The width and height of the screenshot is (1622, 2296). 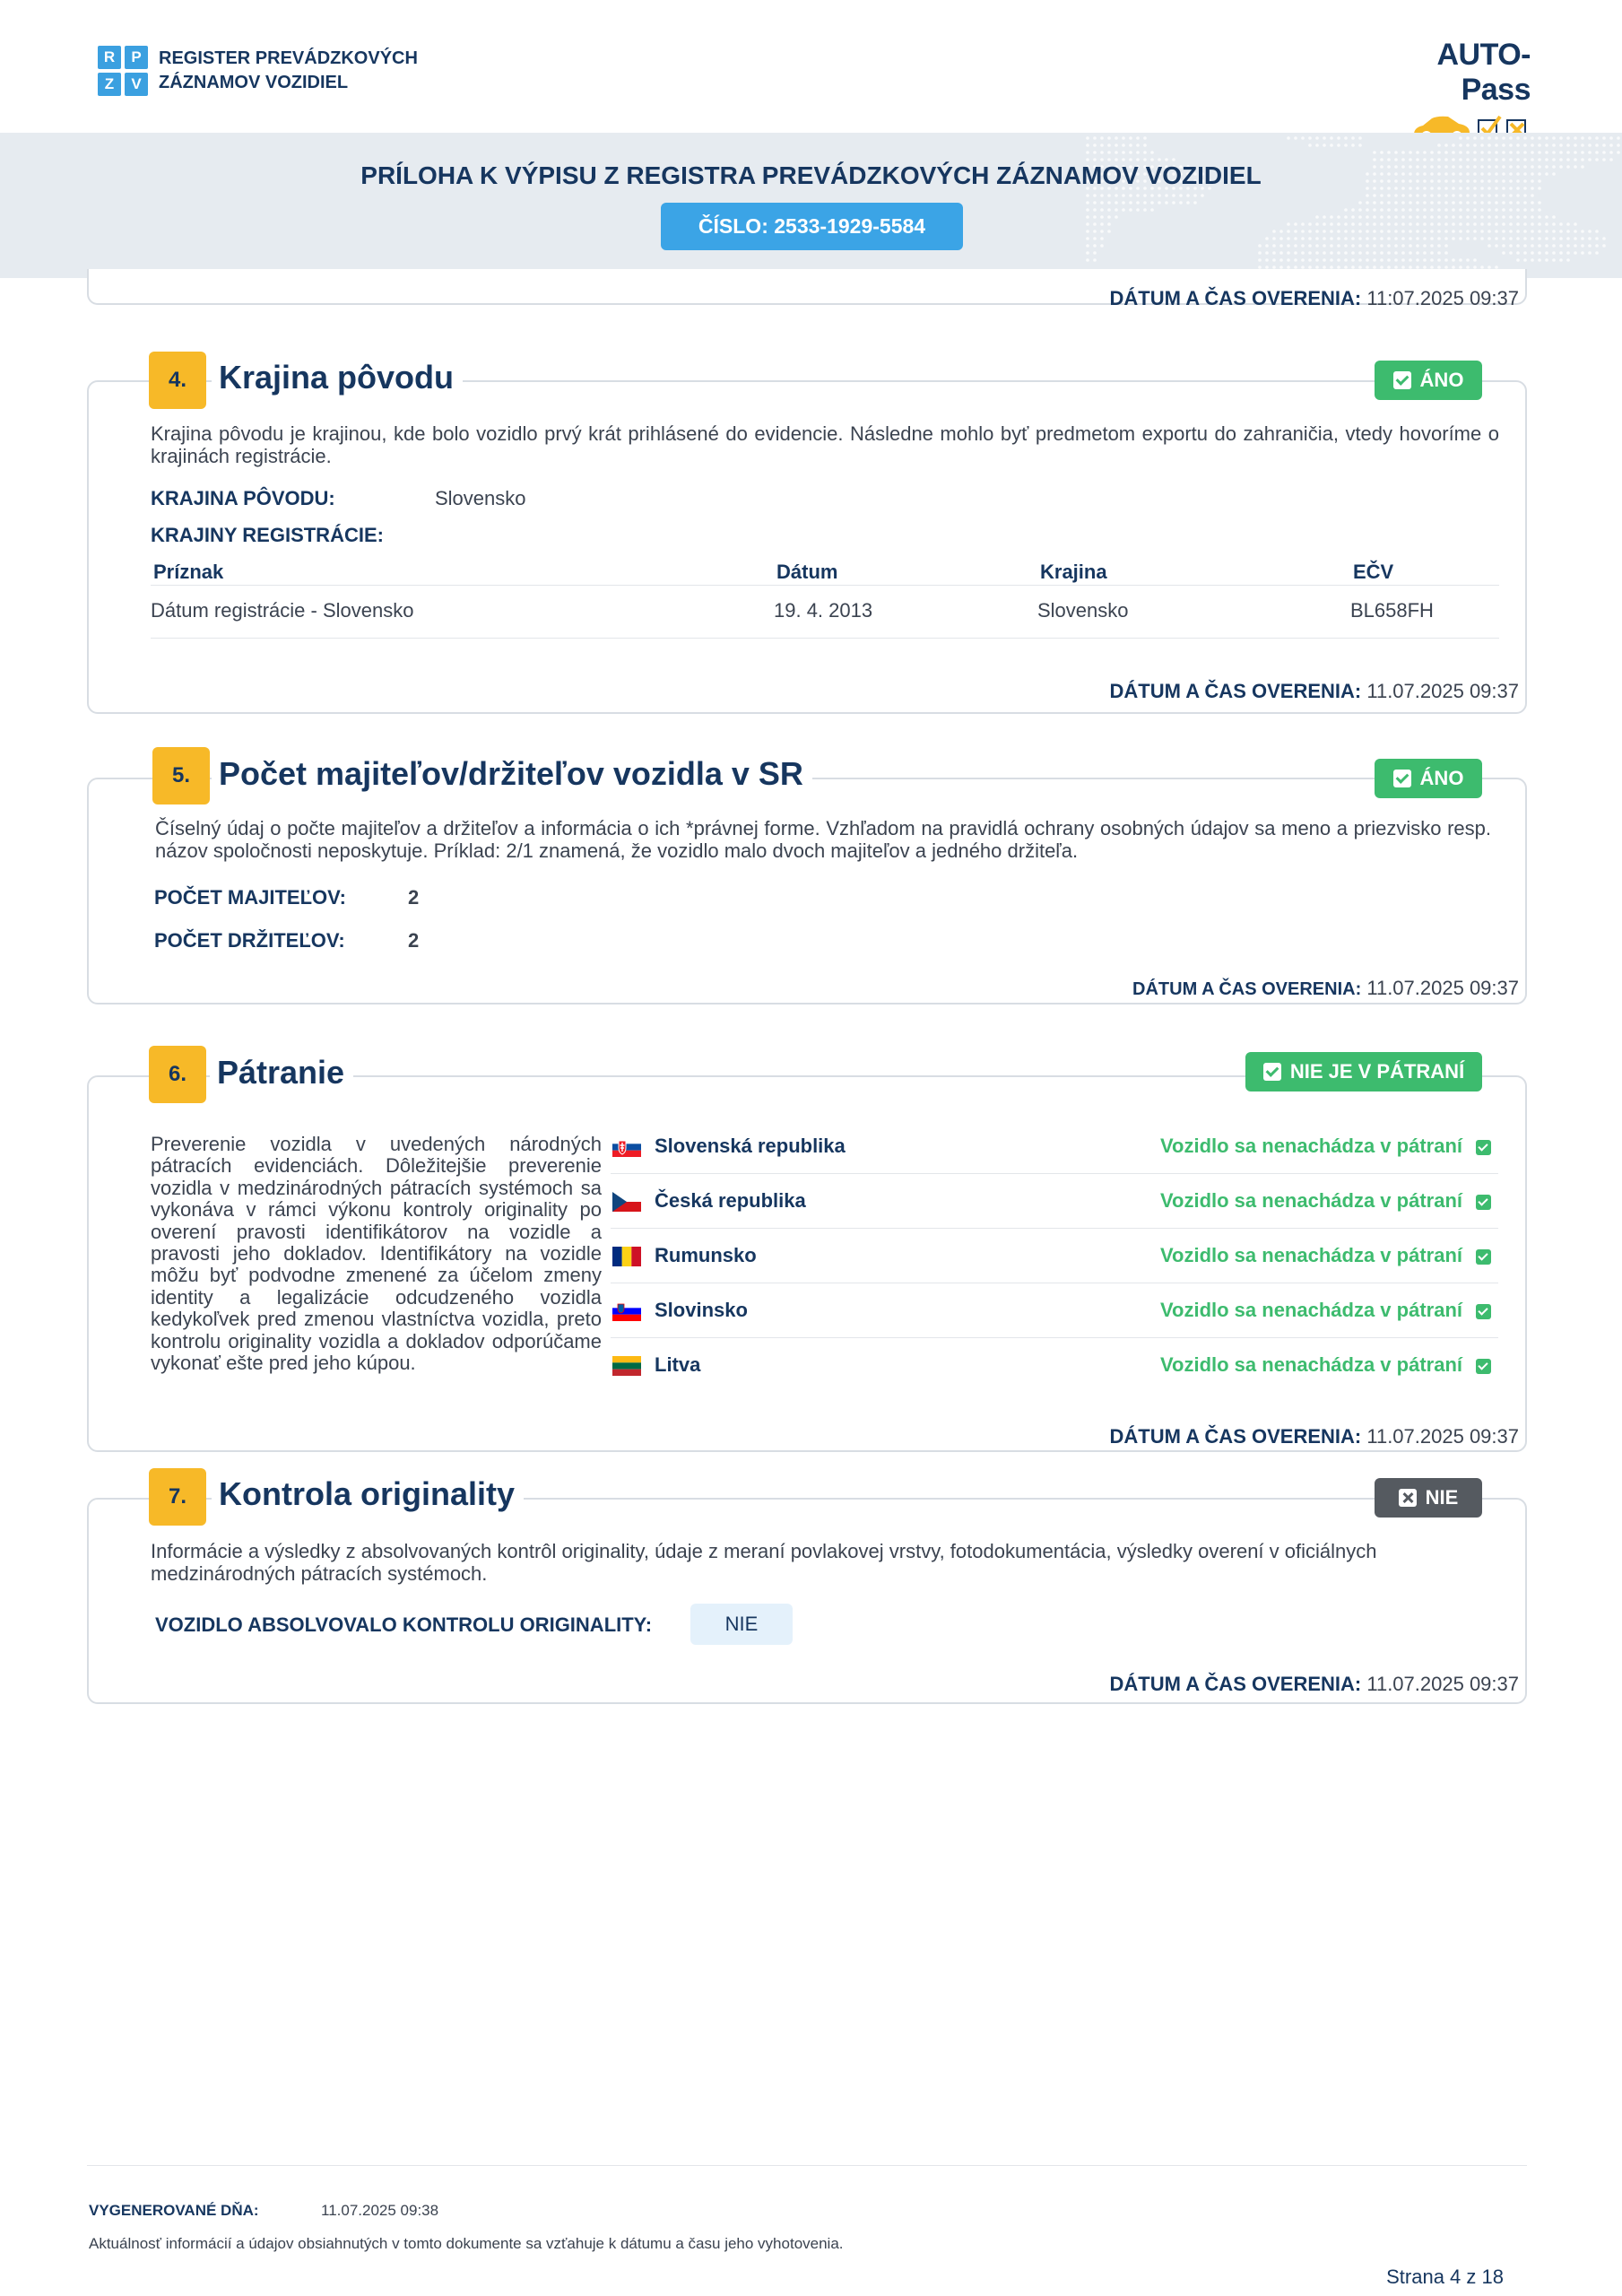 What do you see at coordinates (174, 2210) in the screenshot?
I see `generated-label: VYGENEROVANÉ DŇA:` at bounding box center [174, 2210].